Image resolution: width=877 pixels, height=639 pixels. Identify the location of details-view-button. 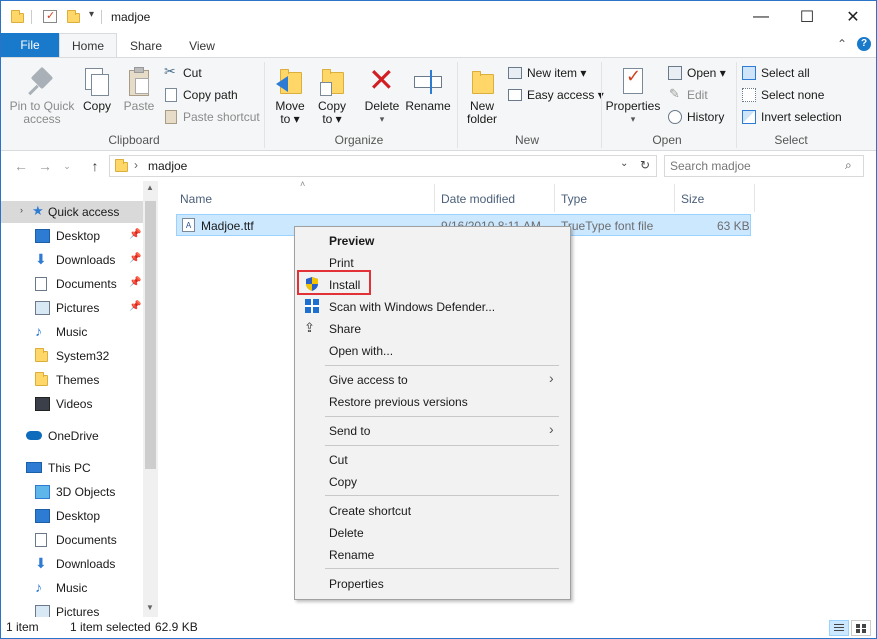
(839, 628).